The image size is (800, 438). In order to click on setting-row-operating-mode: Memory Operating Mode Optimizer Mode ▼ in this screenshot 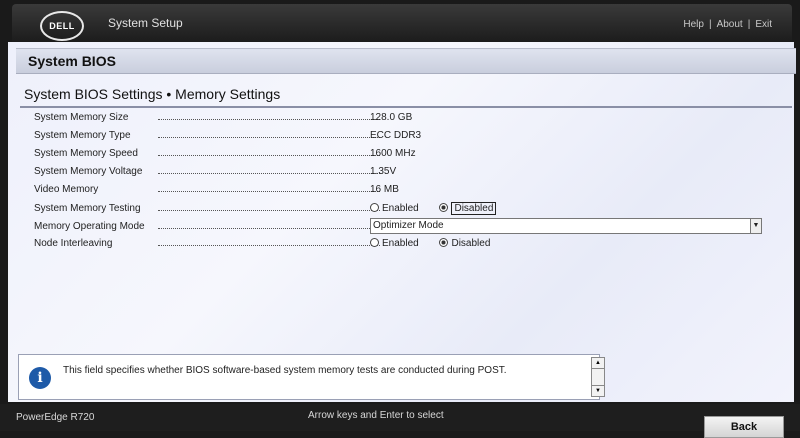, I will do `click(404, 227)`.